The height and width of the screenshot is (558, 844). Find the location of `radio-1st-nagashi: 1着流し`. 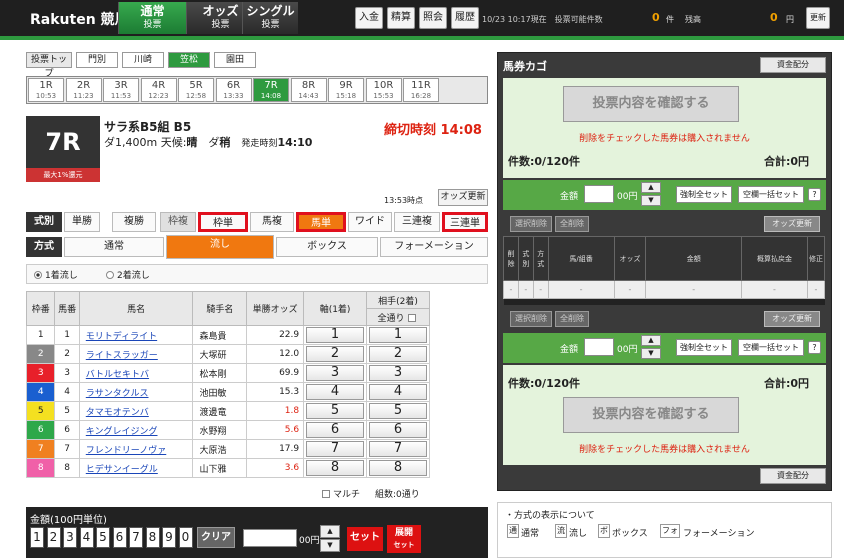

radio-1st-nagashi: 1着流し is located at coordinates (56, 274).